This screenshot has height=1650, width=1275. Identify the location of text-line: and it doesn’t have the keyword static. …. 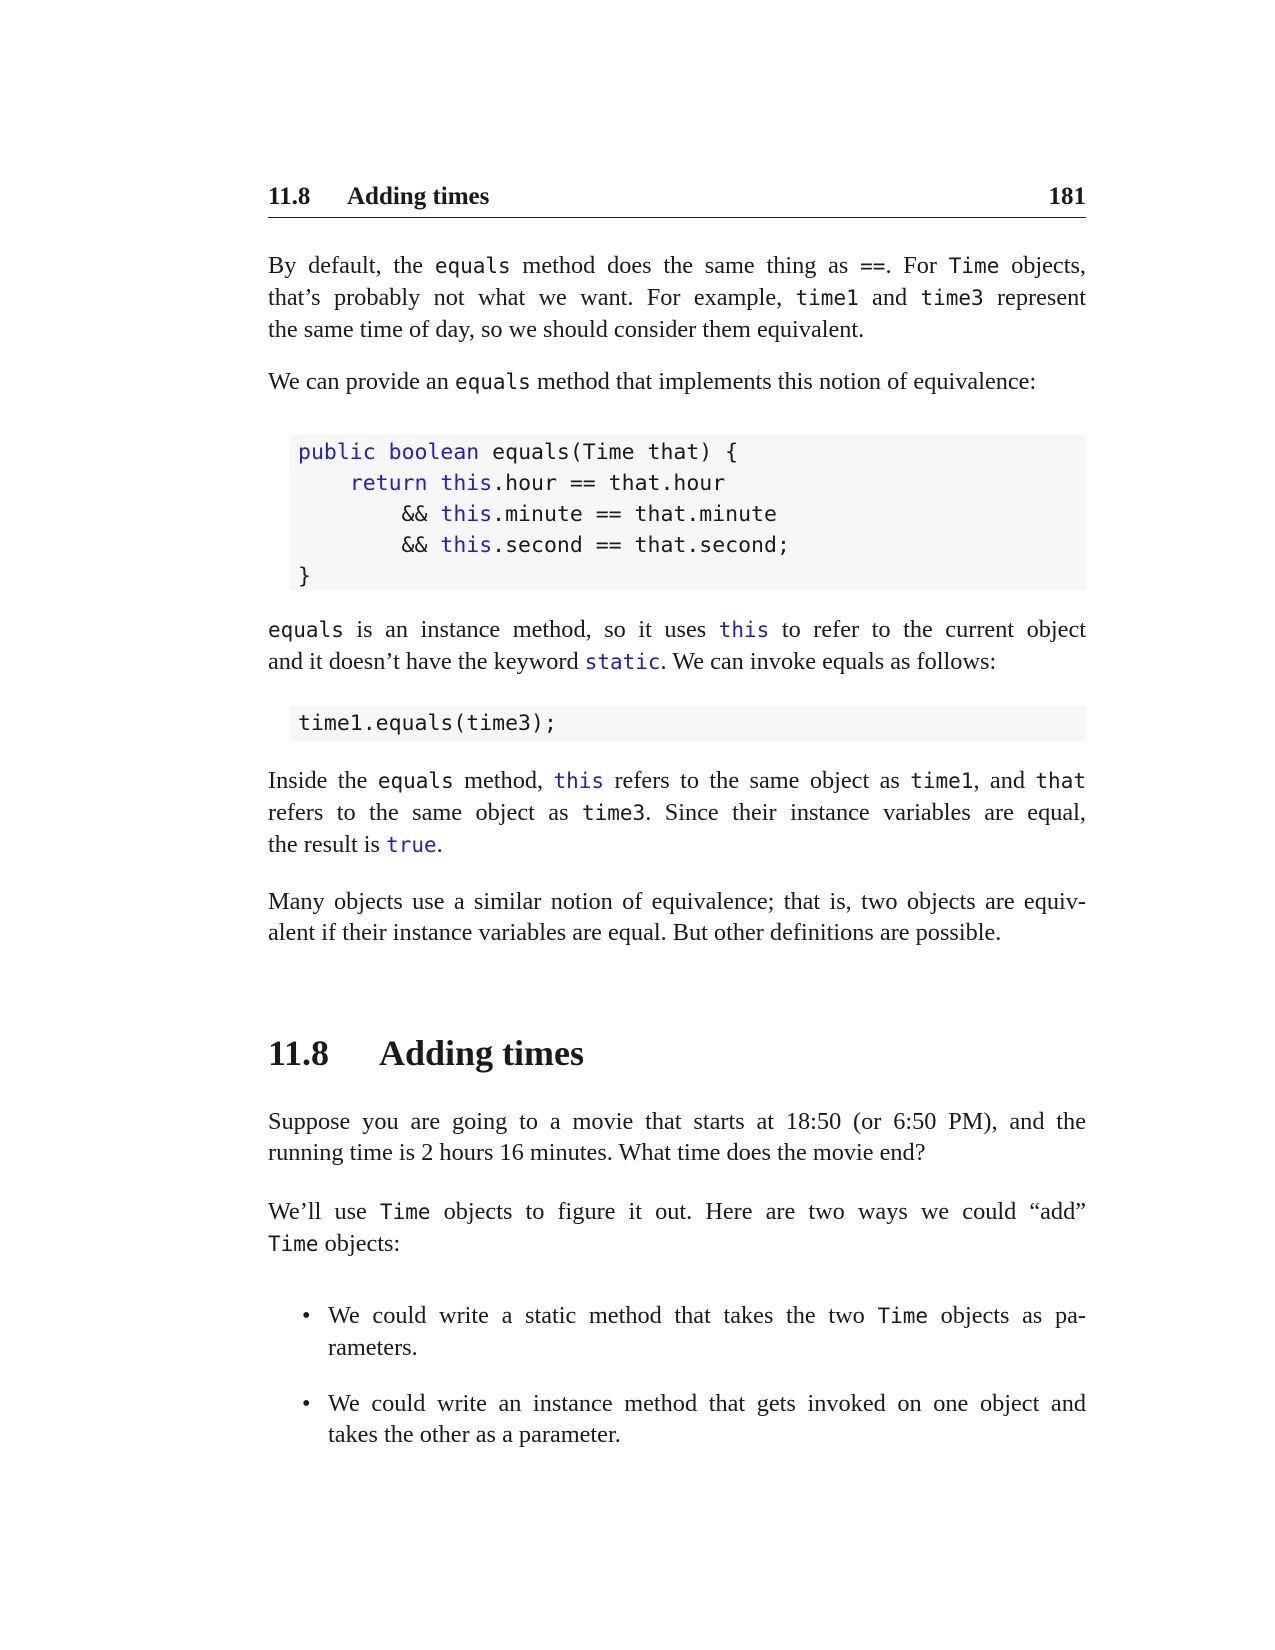
(632, 661).